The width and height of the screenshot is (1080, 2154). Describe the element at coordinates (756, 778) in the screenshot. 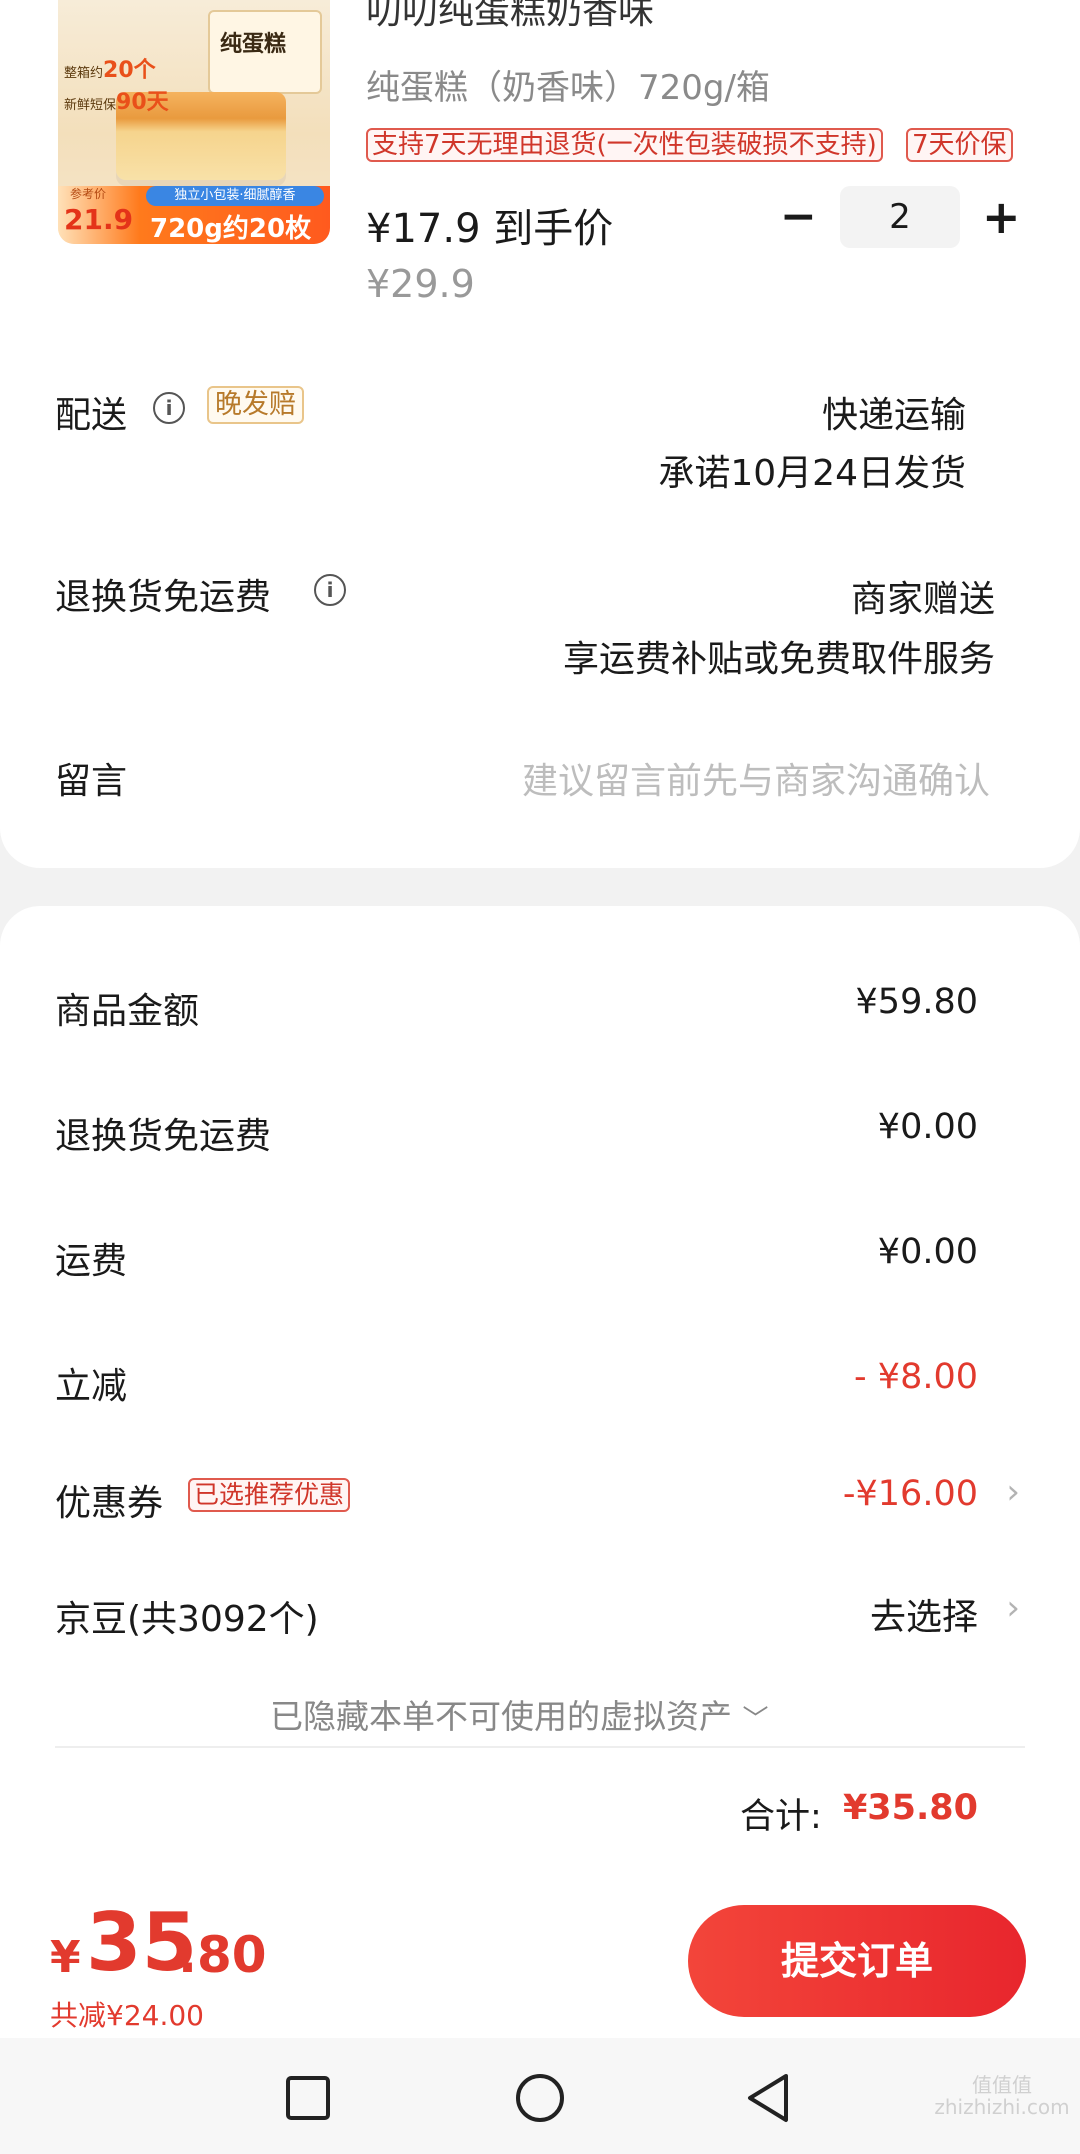

I see `message-input: 建议留言前先与商家沟通确认` at that location.